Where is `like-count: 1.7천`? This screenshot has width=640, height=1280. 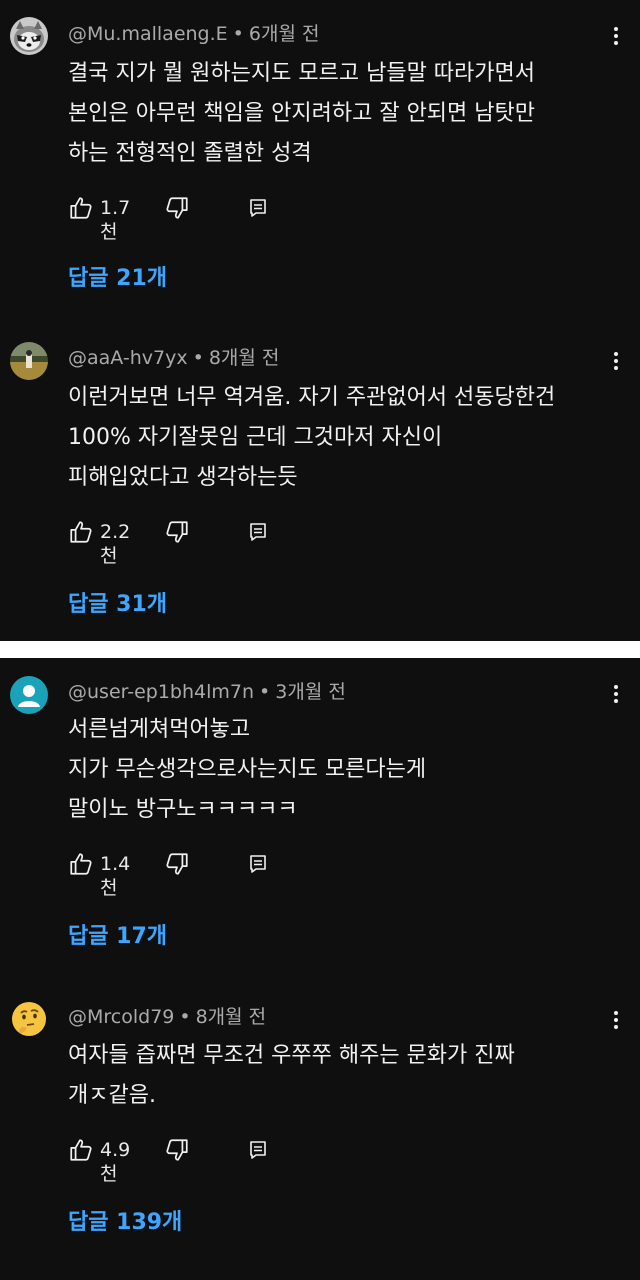
like-count: 1.7천 is located at coordinates (115, 220).